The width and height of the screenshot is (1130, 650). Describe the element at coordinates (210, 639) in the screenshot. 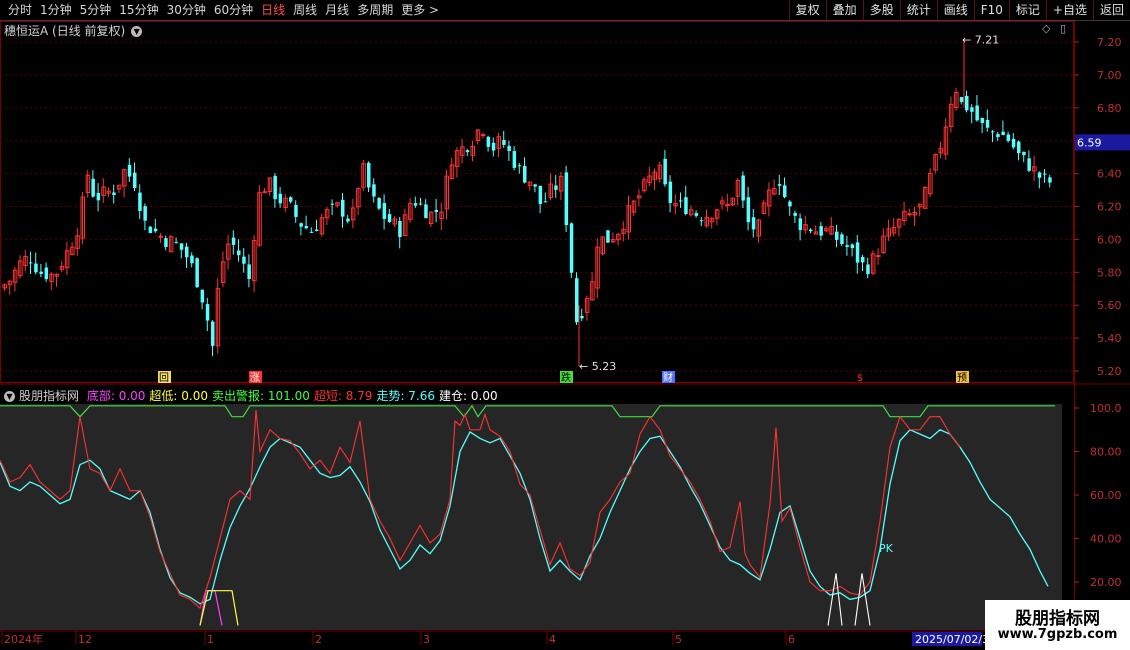

I see `date-label-2: 1` at that location.